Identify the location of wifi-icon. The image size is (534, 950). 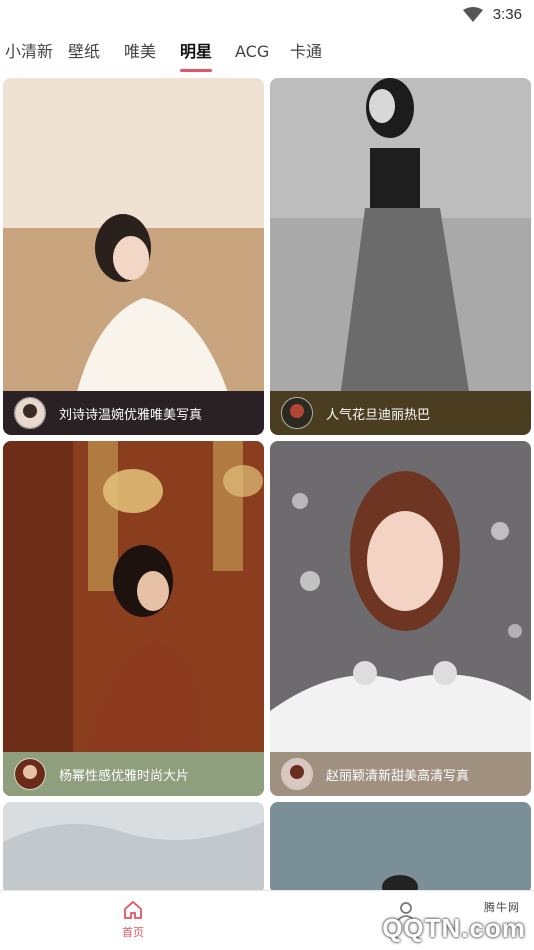
(472, 14).